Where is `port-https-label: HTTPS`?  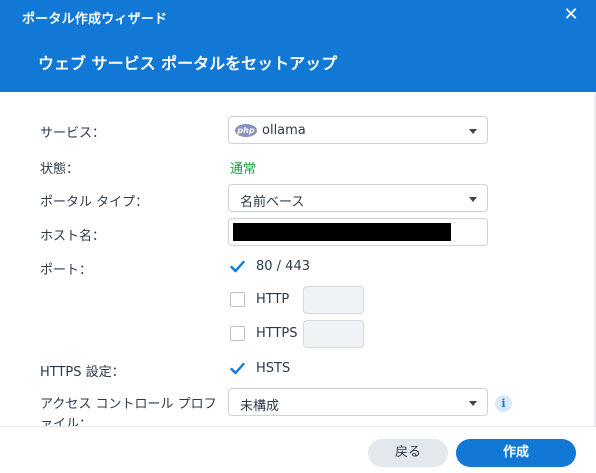
port-https-label: HTTPS is located at coordinates (277, 333).